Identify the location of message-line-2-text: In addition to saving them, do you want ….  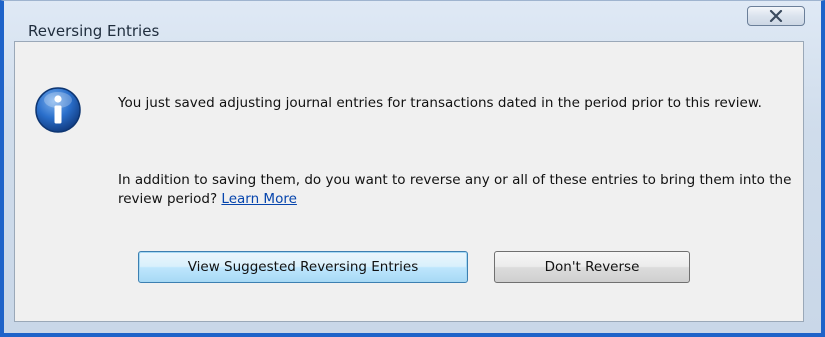
(455, 189).